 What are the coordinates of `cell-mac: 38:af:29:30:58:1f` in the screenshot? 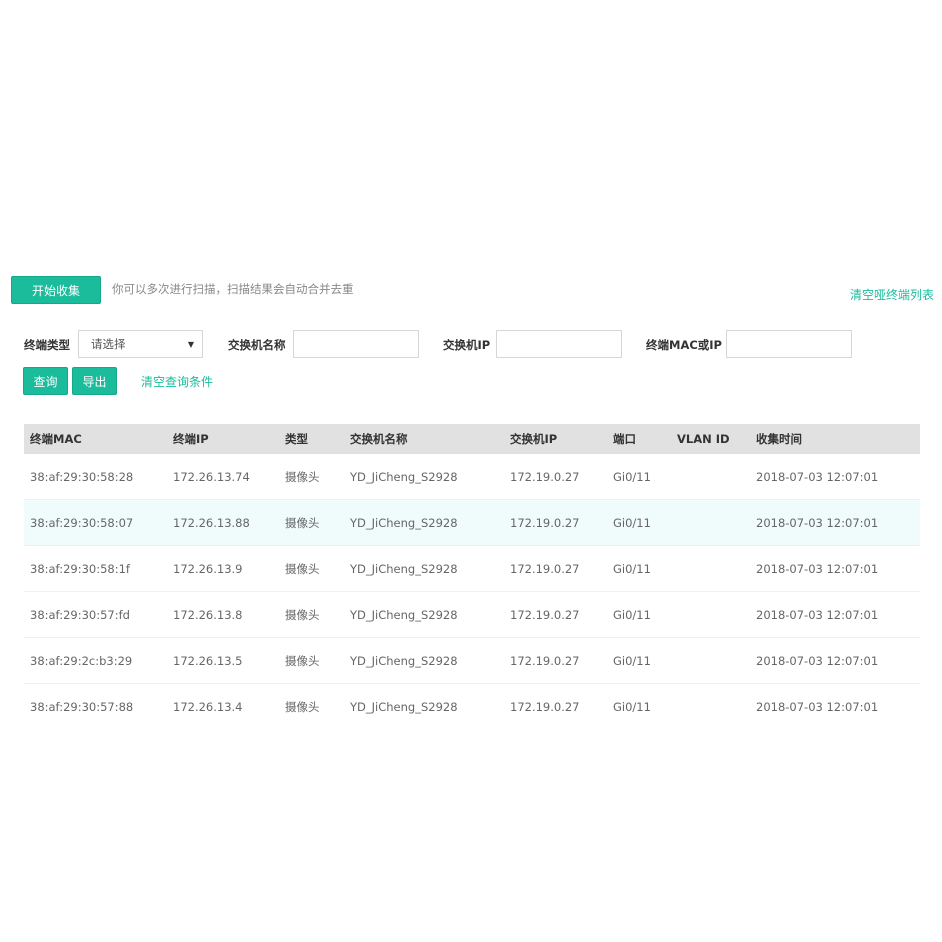 It's located at (80, 569).